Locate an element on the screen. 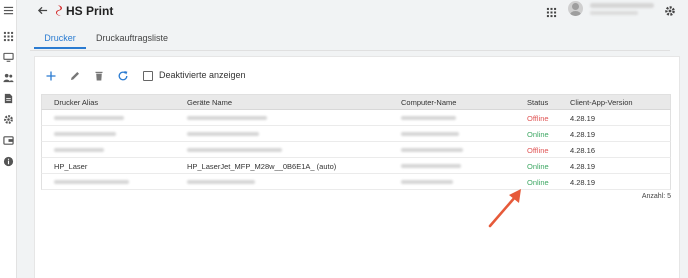 This screenshot has height=278, width=688. column-header-status: Status is located at coordinates (537, 102).